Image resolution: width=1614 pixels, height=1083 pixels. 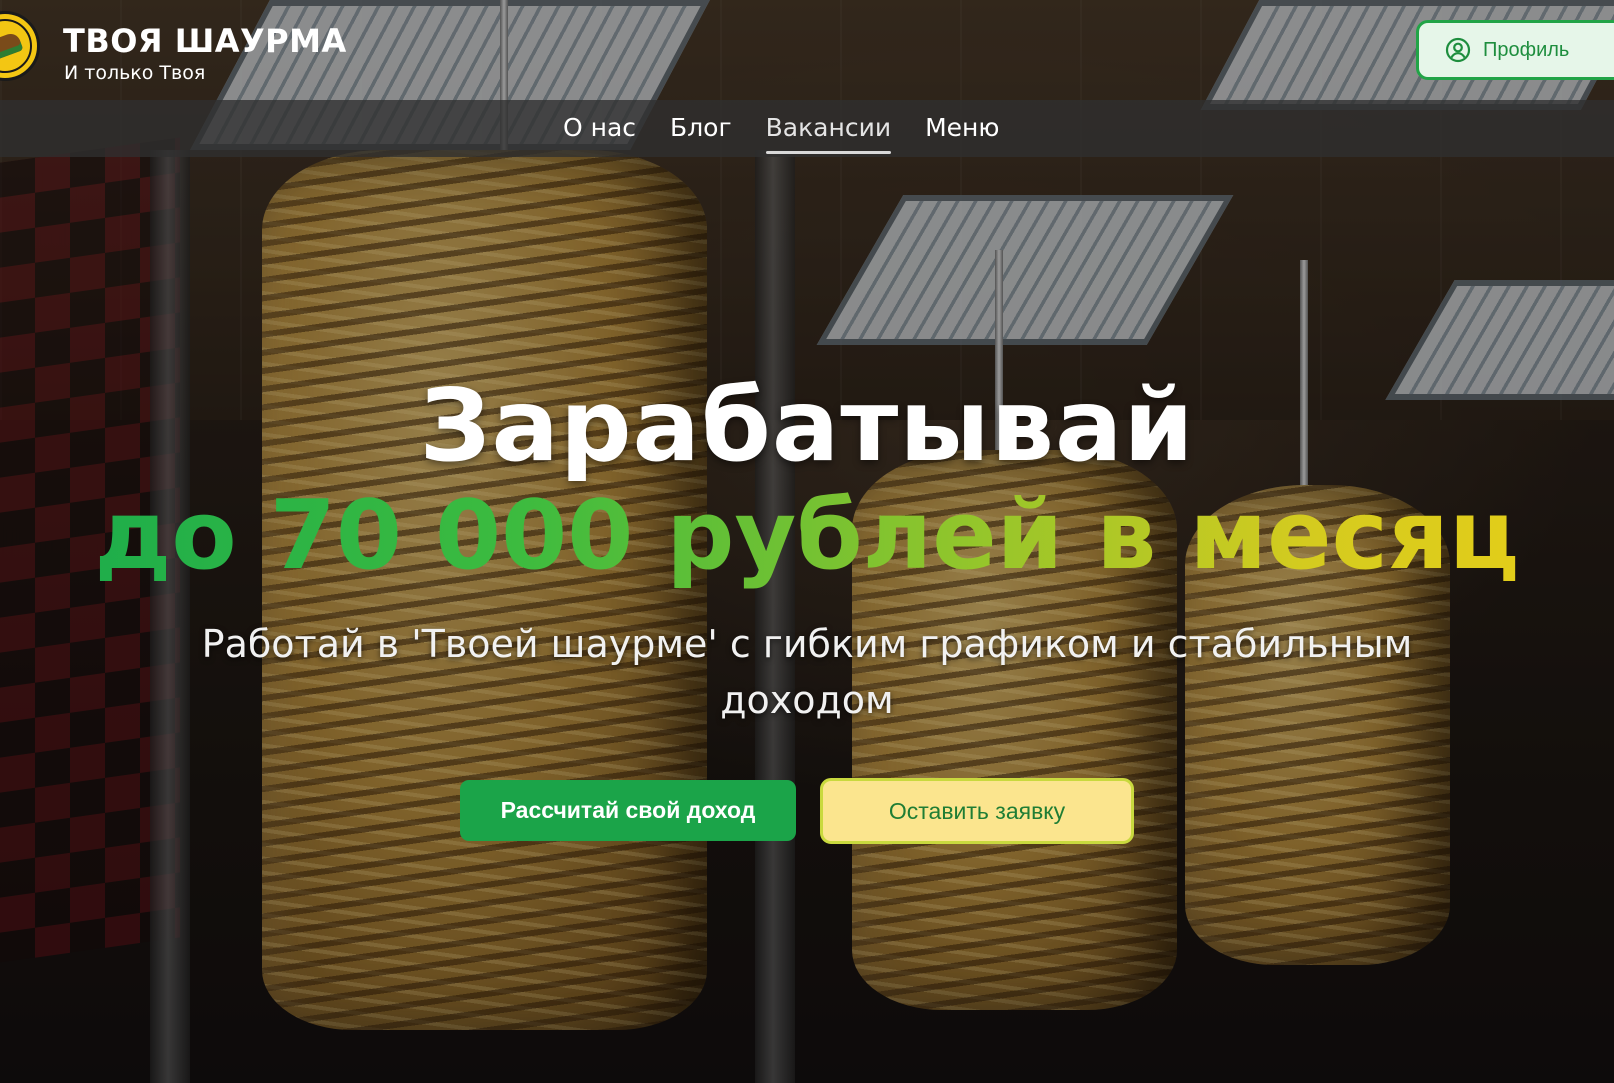 What do you see at coordinates (962, 128) in the screenshot?
I see `nav-item-menu: Меню` at bounding box center [962, 128].